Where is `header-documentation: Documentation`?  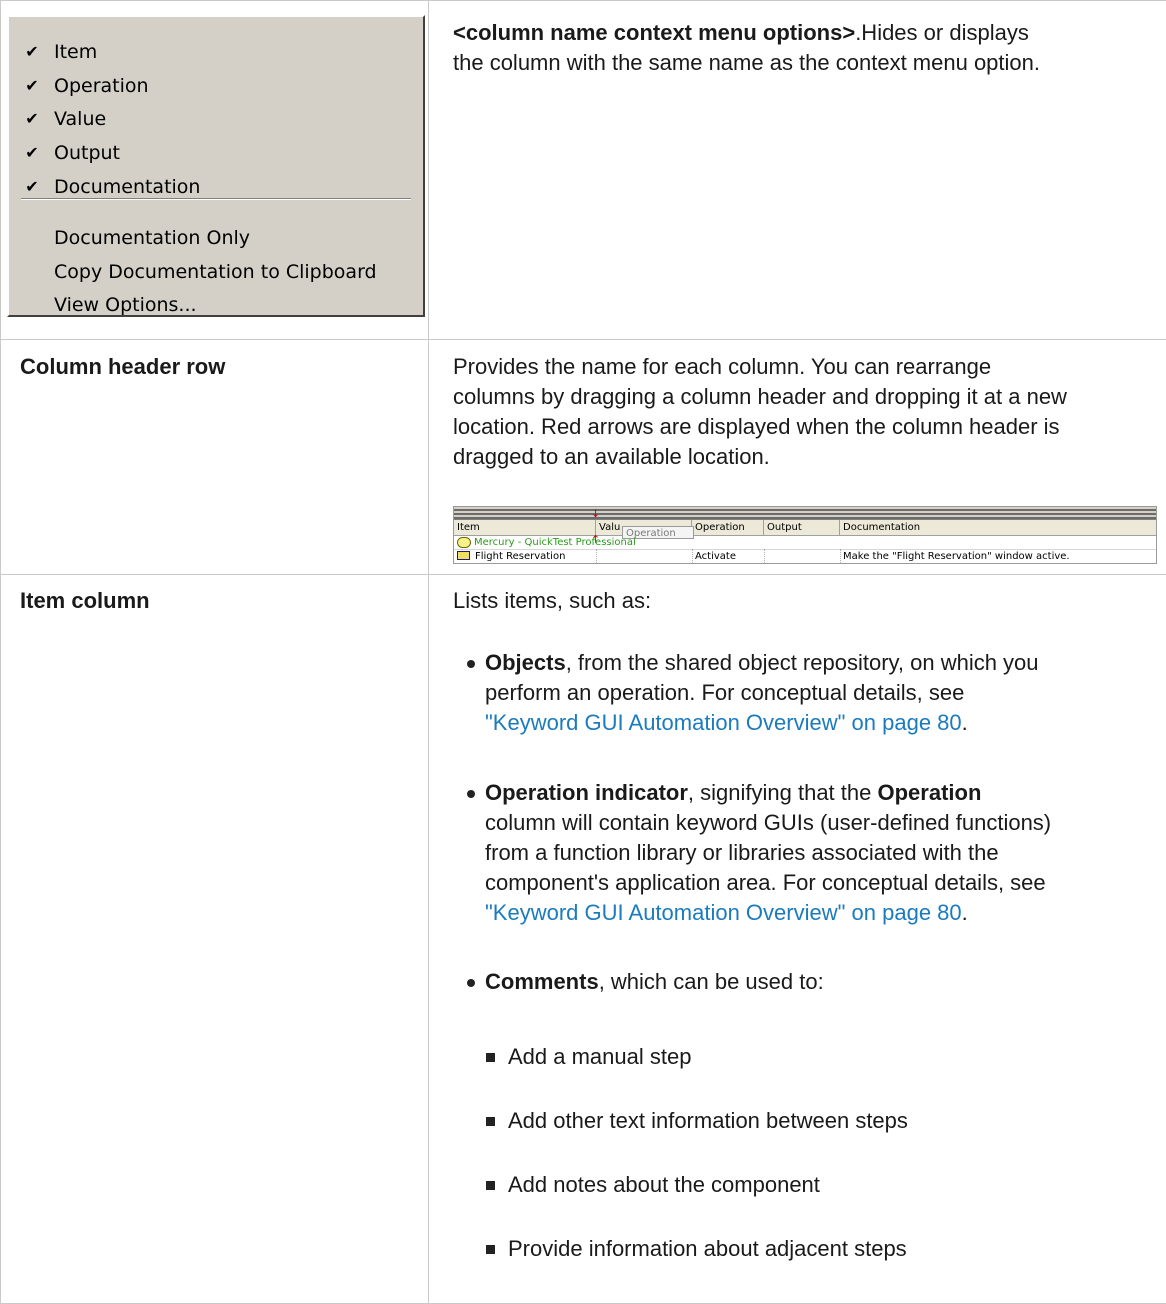
header-documentation: Documentation is located at coordinates (998, 527).